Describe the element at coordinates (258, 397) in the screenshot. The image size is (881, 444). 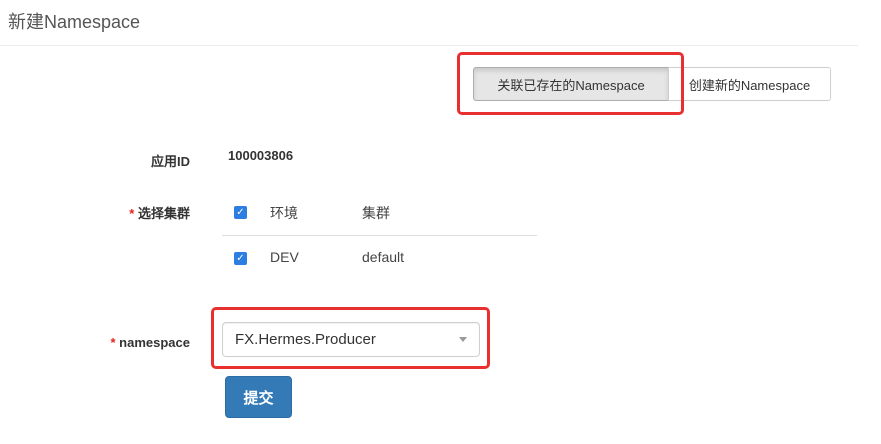
I see `submit-button: 提交` at that location.